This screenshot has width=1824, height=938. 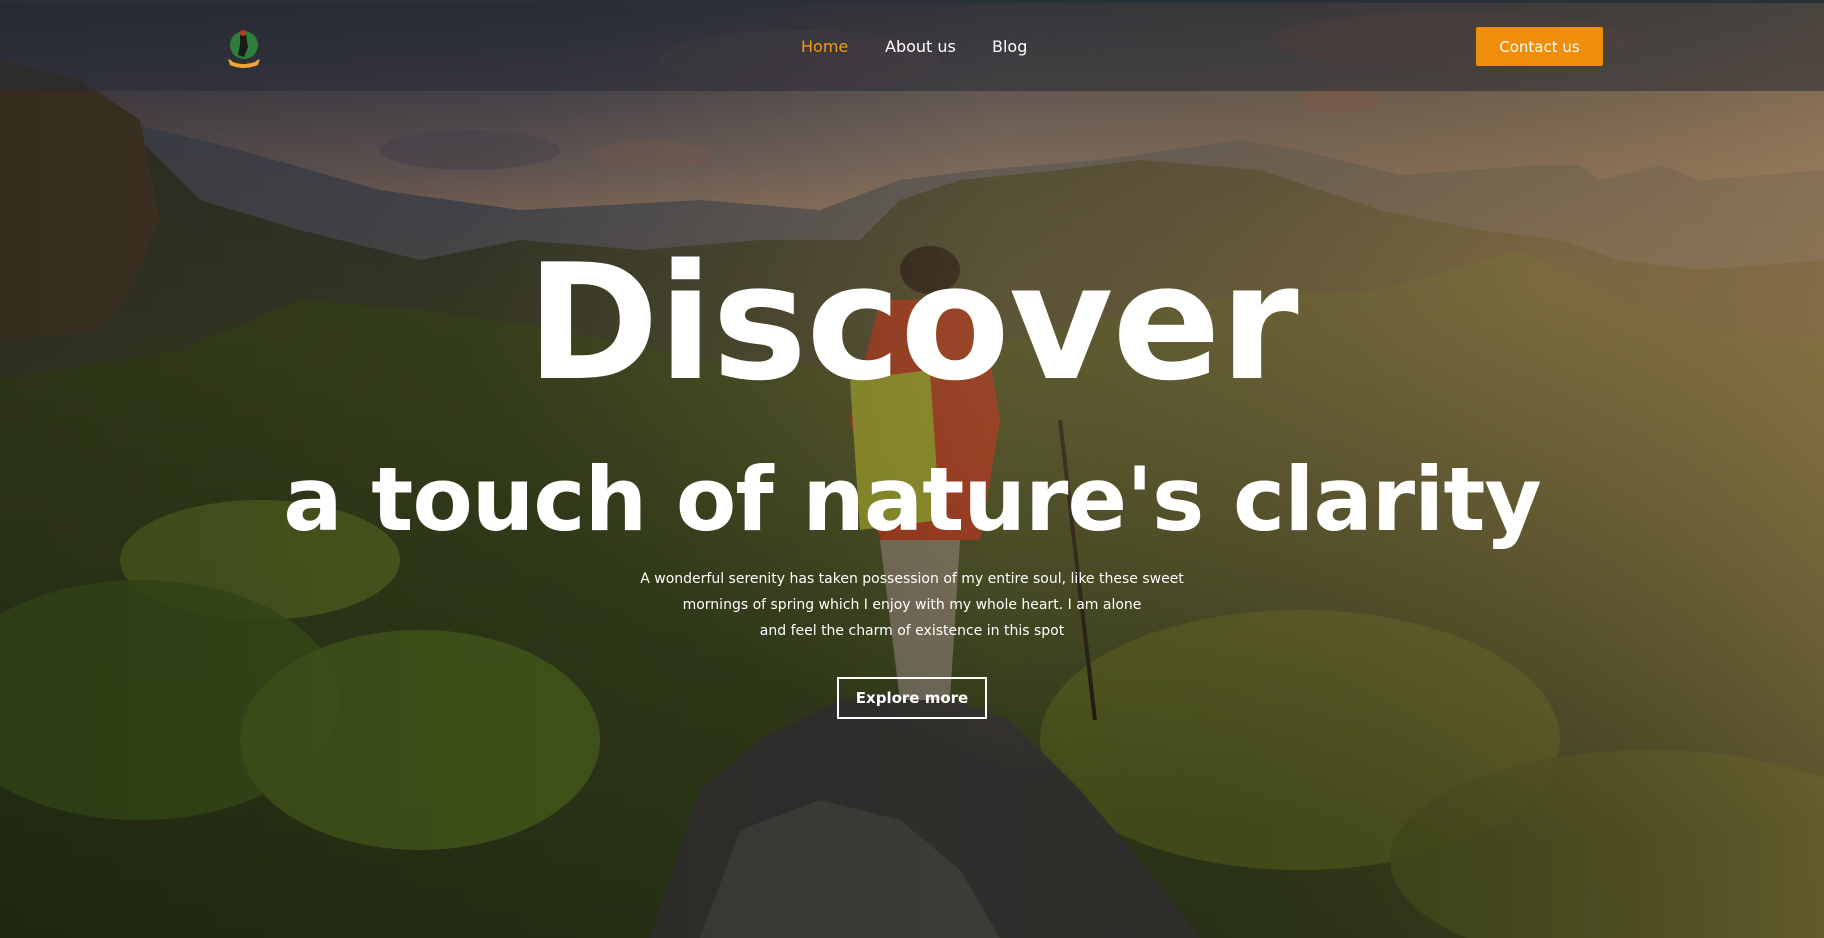 I want to click on site-header: Home About us Blog Contact us, so click(x=912, y=47).